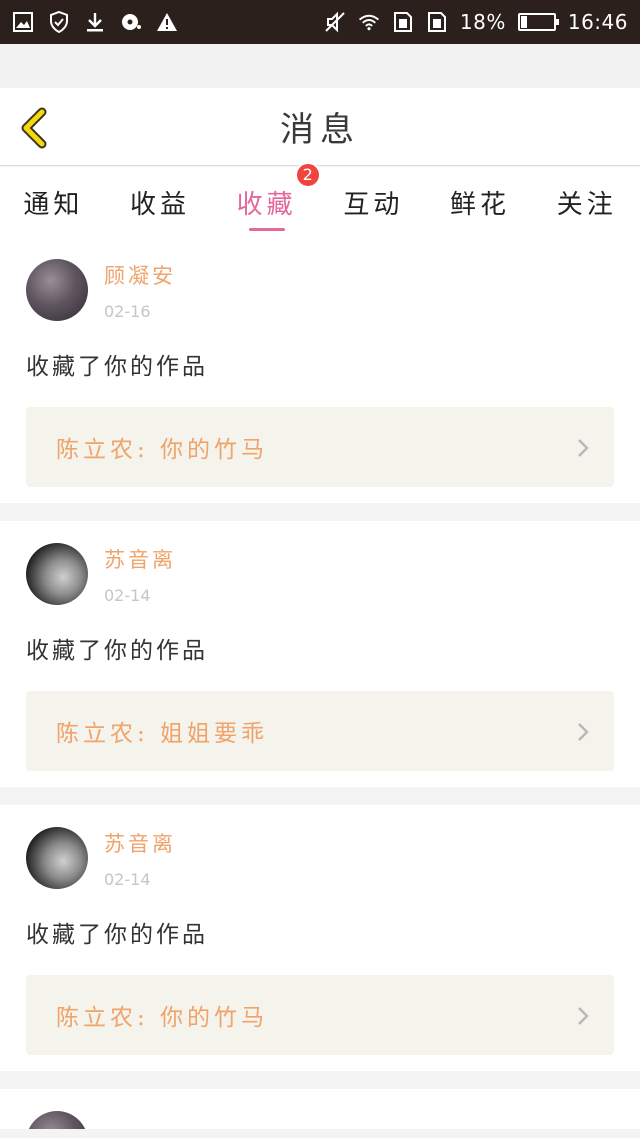 This screenshot has height=1138, width=640. I want to click on top-spacer, so click(320, 66).